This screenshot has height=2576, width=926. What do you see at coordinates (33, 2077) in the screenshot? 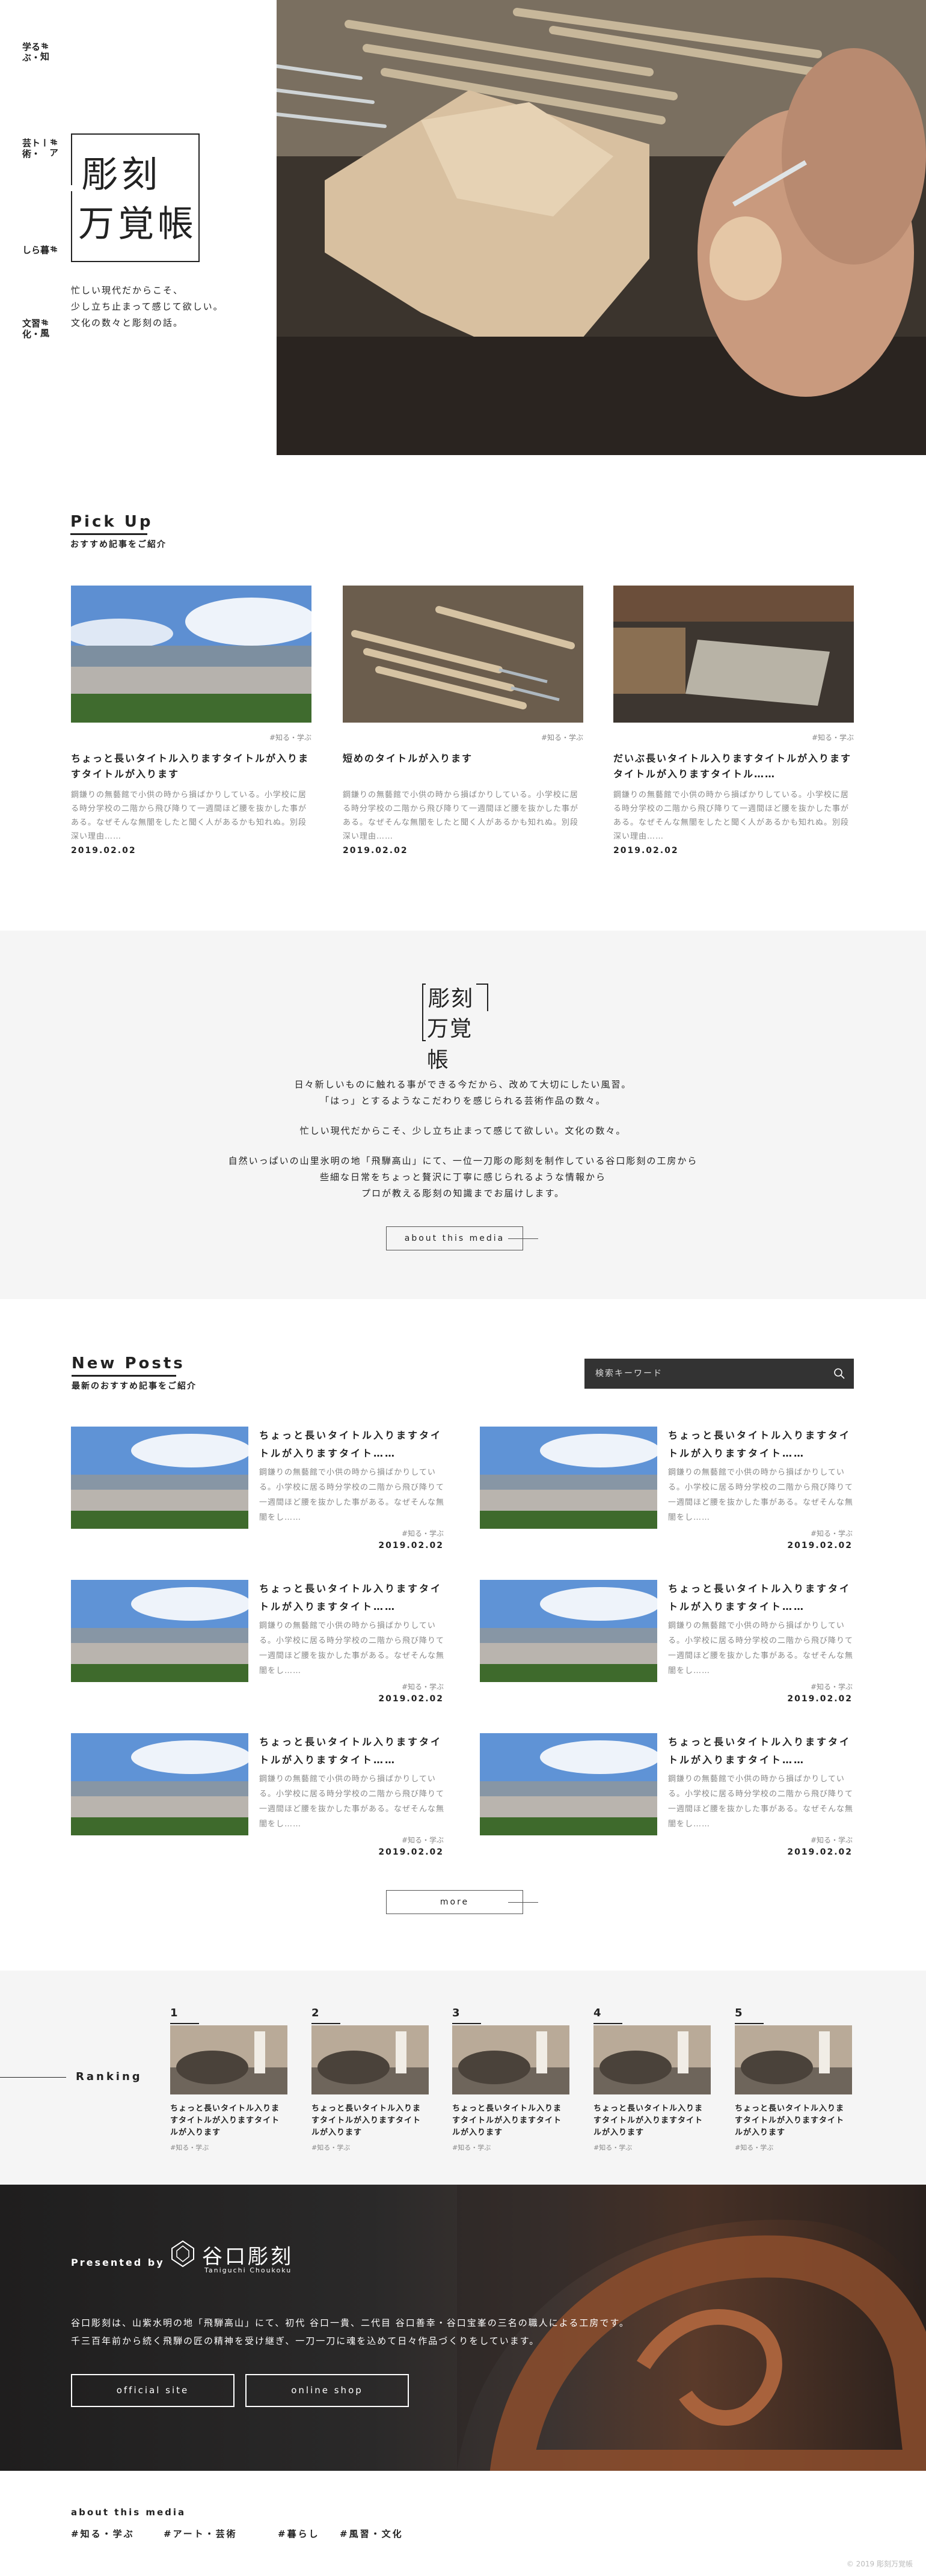
I see `ranking-label-line` at bounding box center [33, 2077].